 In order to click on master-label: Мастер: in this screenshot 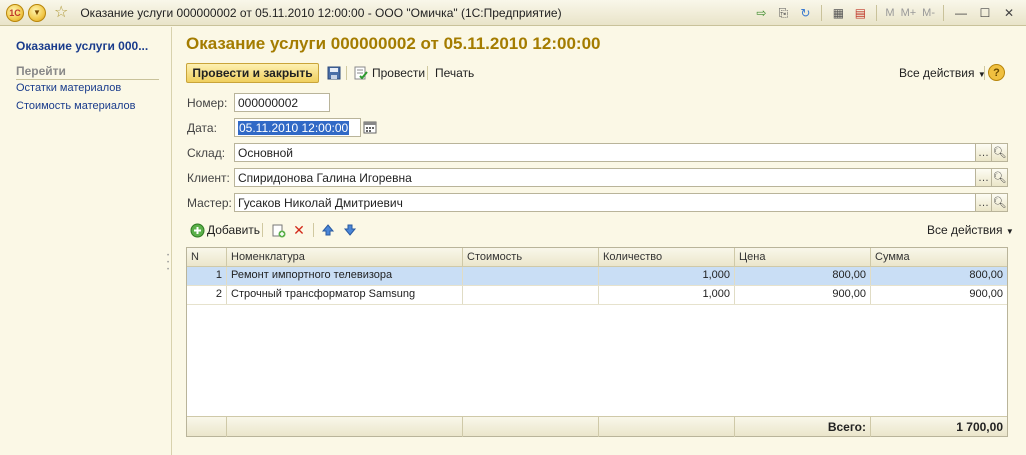, I will do `click(209, 203)`.